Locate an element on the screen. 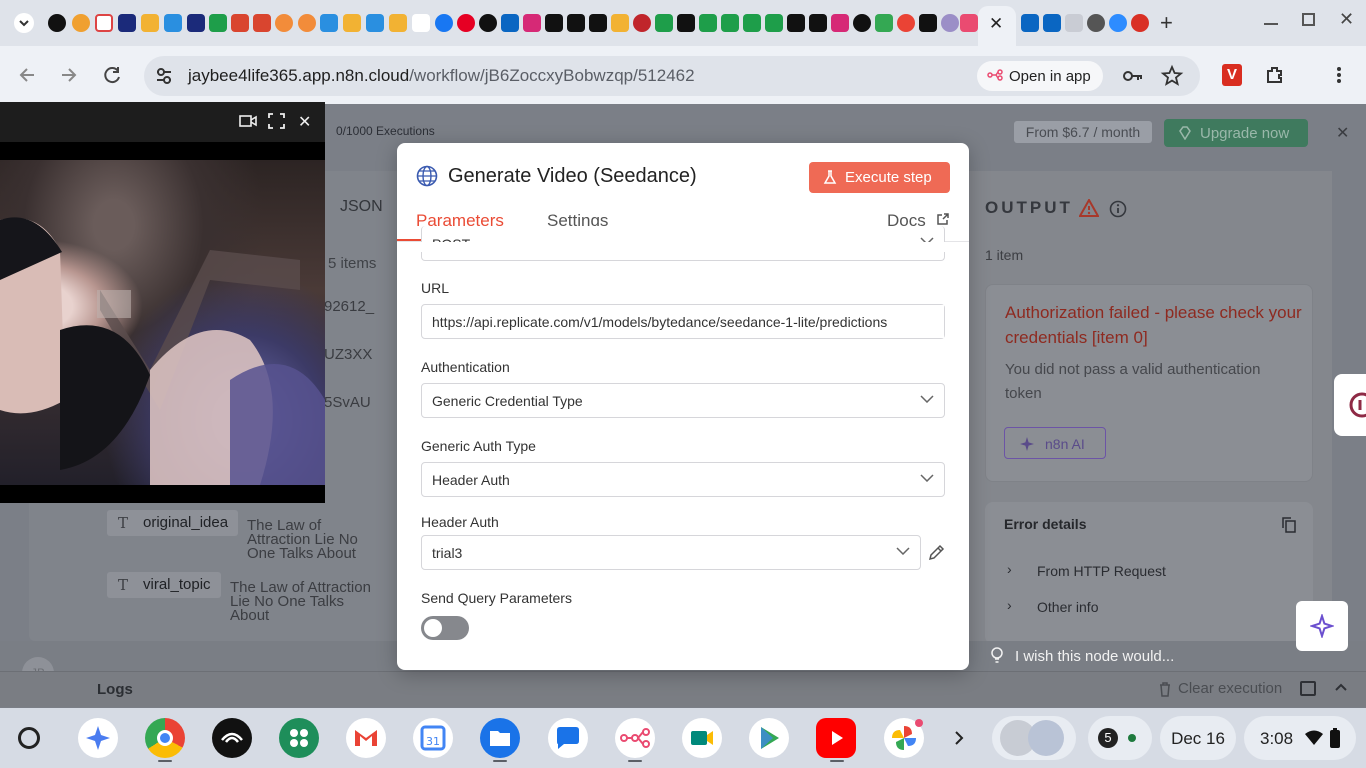 This screenshot has height=768, width=1366. expand-icon is located at coordinates (276, 121).